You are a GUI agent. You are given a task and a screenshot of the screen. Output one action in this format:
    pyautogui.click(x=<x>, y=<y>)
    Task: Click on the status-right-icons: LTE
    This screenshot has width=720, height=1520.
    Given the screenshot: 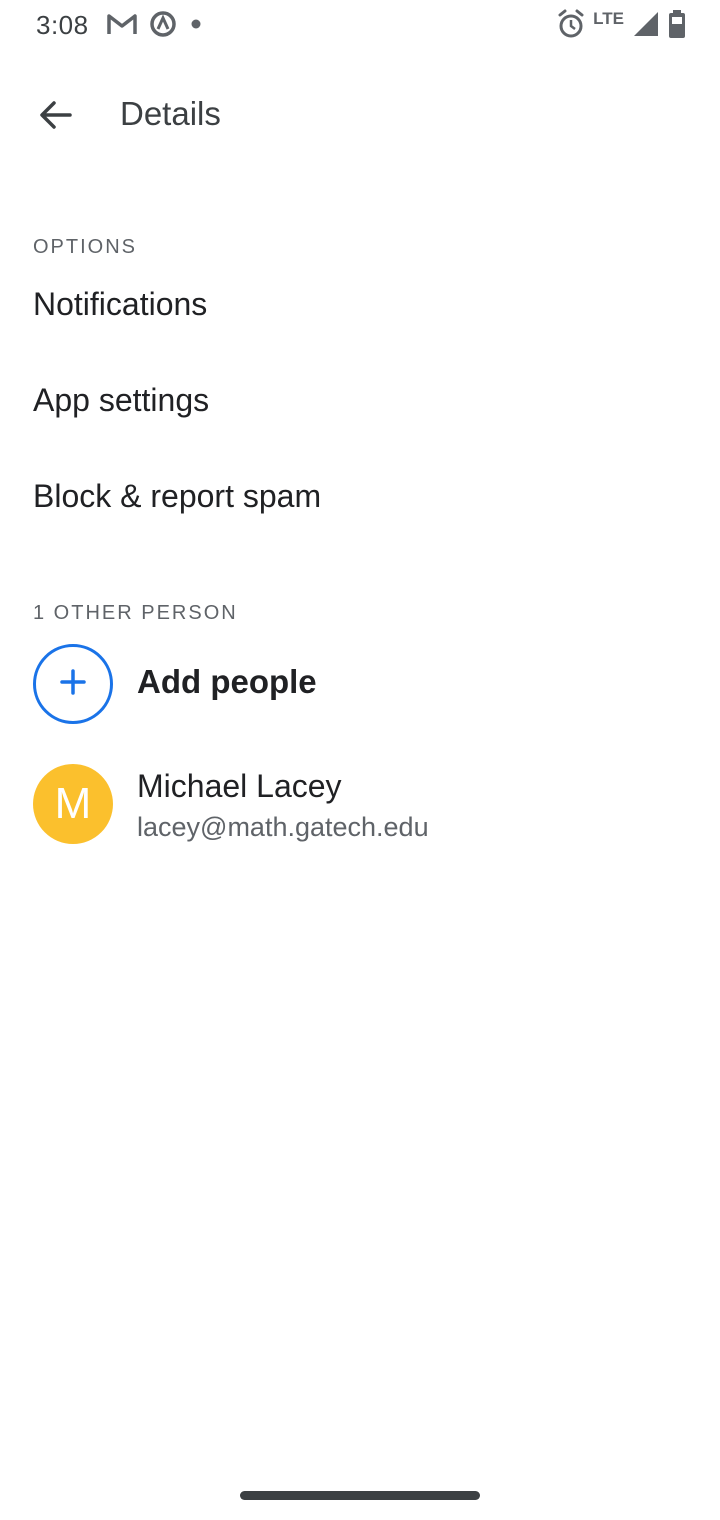 What is the action you would take?
    pyautogui.click(x=621, y=26)
    